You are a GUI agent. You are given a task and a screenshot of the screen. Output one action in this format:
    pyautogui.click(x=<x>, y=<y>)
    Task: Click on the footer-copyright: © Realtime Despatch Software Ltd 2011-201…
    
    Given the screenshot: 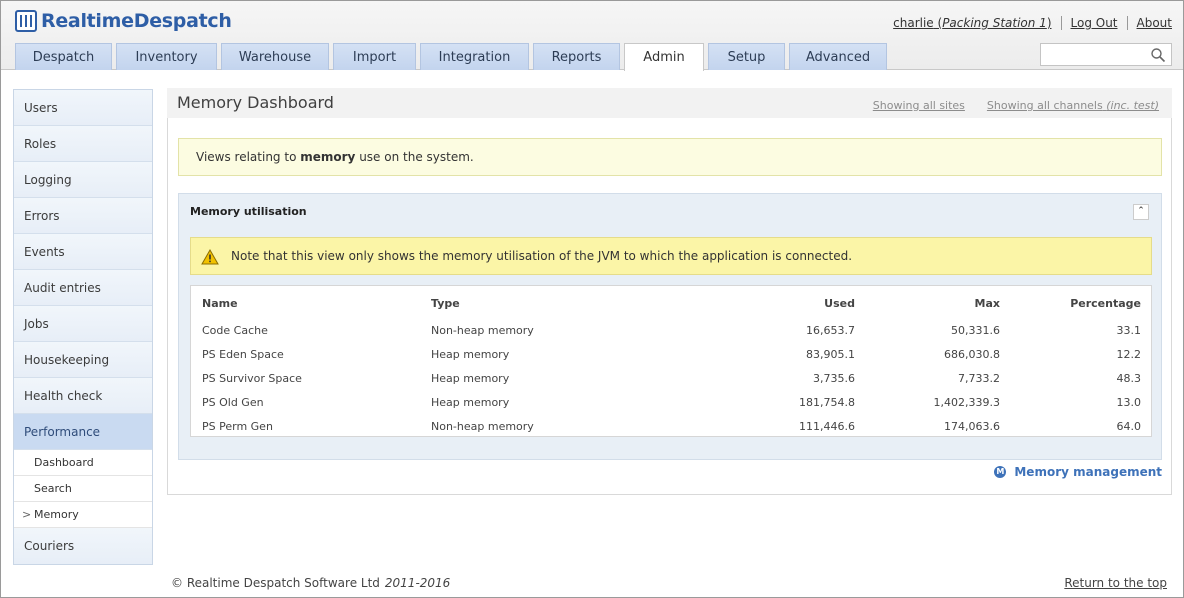 What is the action you would take?
    pyautogui.click(x=310, y=583)
    